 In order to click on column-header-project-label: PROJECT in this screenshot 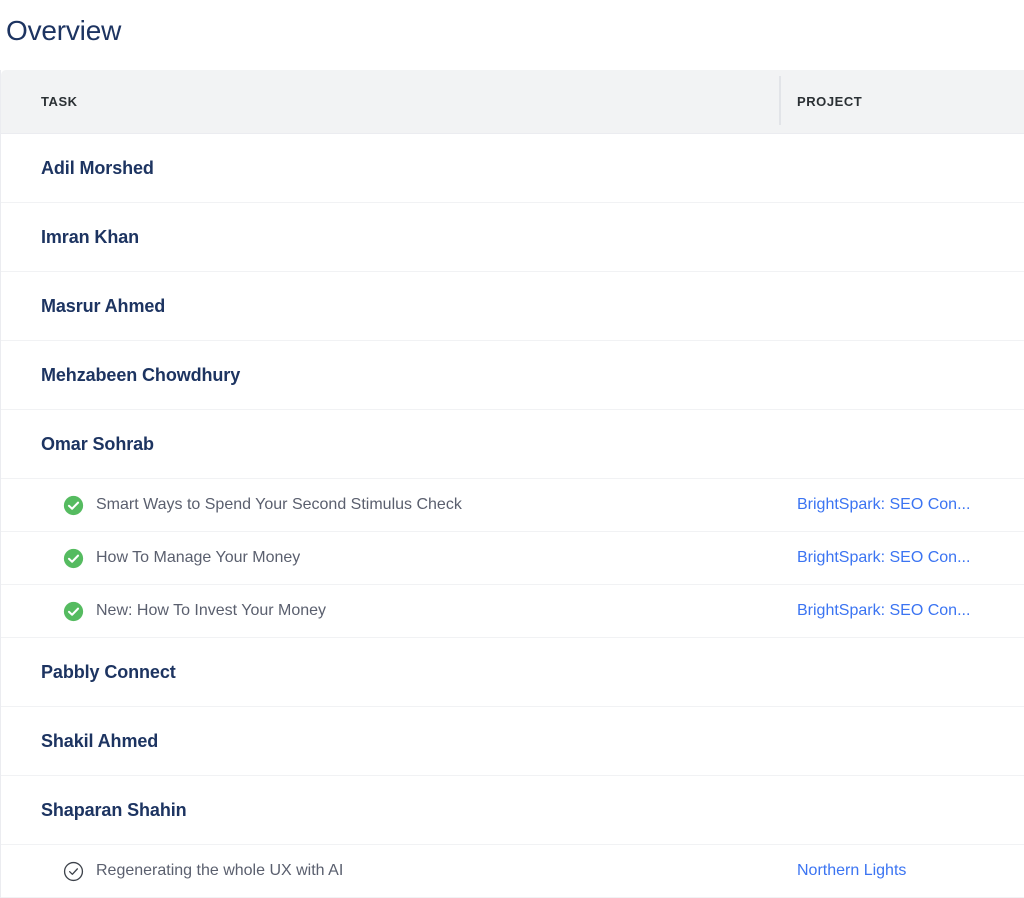, I will do `click(830, 101)`.